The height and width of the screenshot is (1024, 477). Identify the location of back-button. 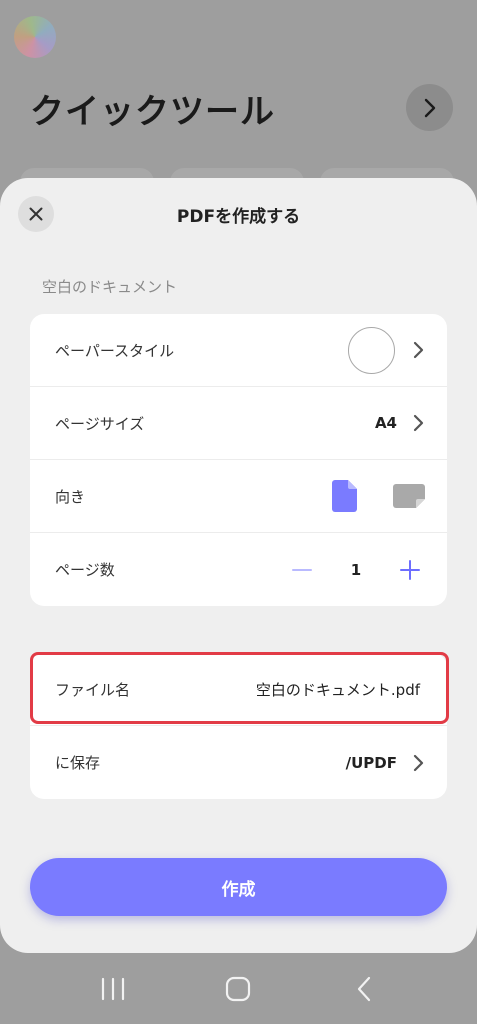
(364, 989).